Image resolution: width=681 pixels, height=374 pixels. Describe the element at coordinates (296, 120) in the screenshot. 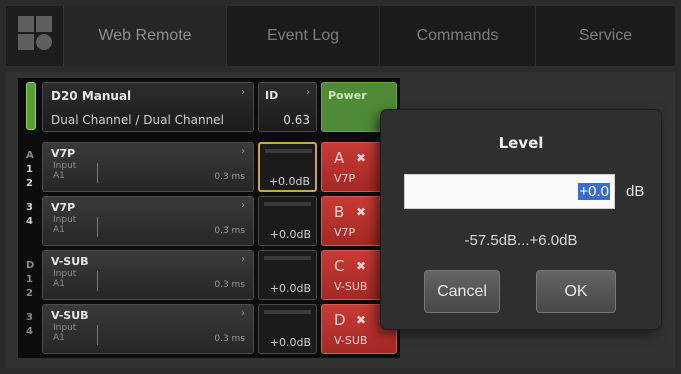

I see `id-value: 0.63` at that location.